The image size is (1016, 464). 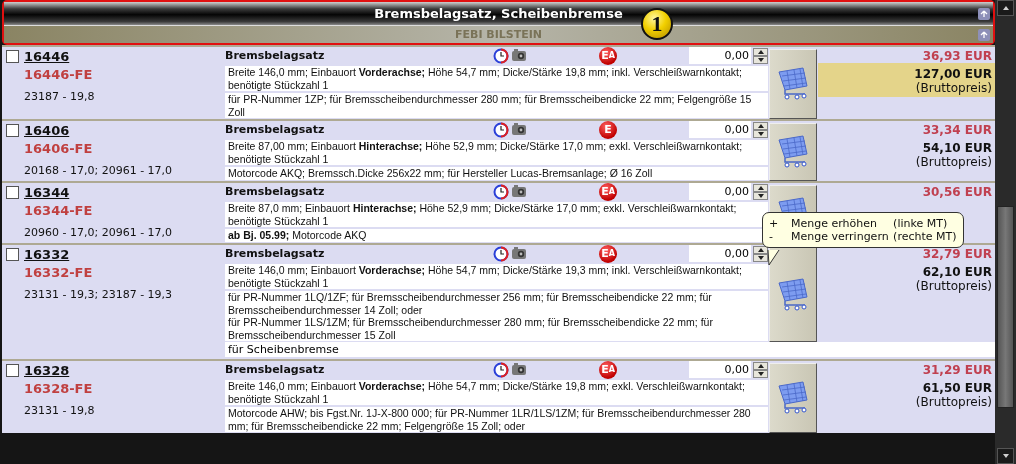 I want to click on reference-numbers: 20960 - 17,0; 20961 - 17,0, so click(x=99, y=232).